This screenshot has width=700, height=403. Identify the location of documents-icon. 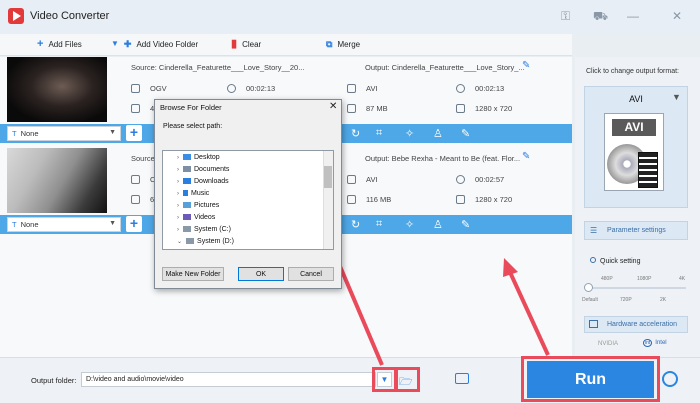
(187, 169).